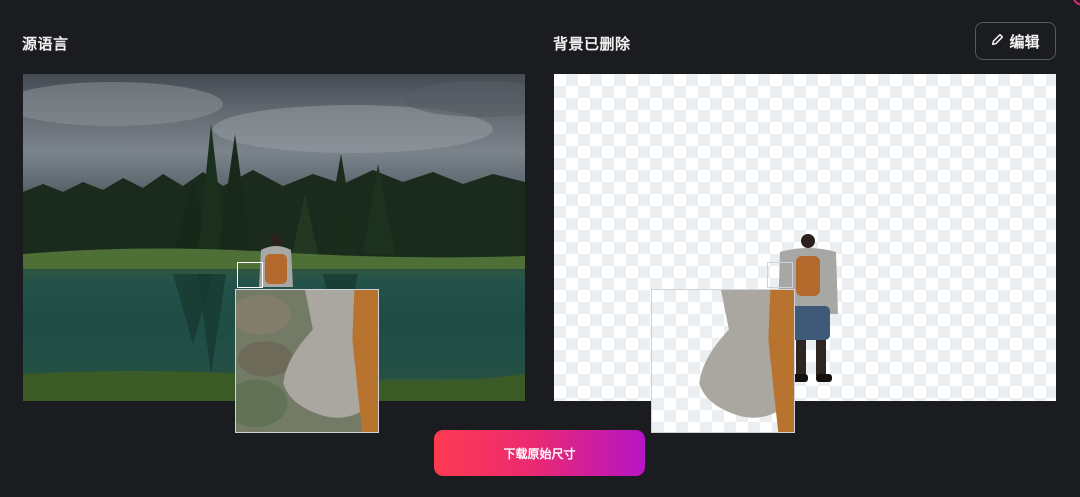 This screenshot has height=497, width=1080. What do you see at coordinates (250, 275) in the screenshot?
I see `source-zoom-indicator` at bounding box center [250, 275].